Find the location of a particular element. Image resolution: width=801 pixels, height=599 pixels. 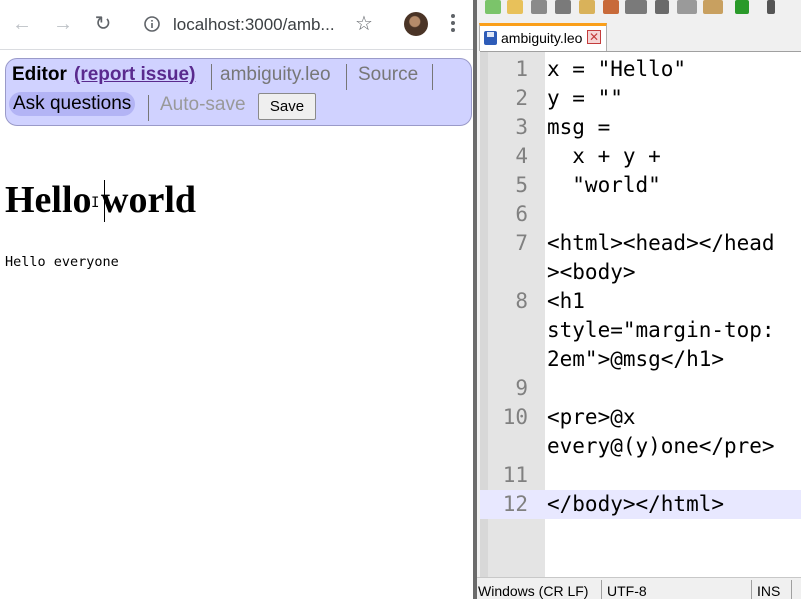

line-number: 1 is located at coordinates (521, 69).